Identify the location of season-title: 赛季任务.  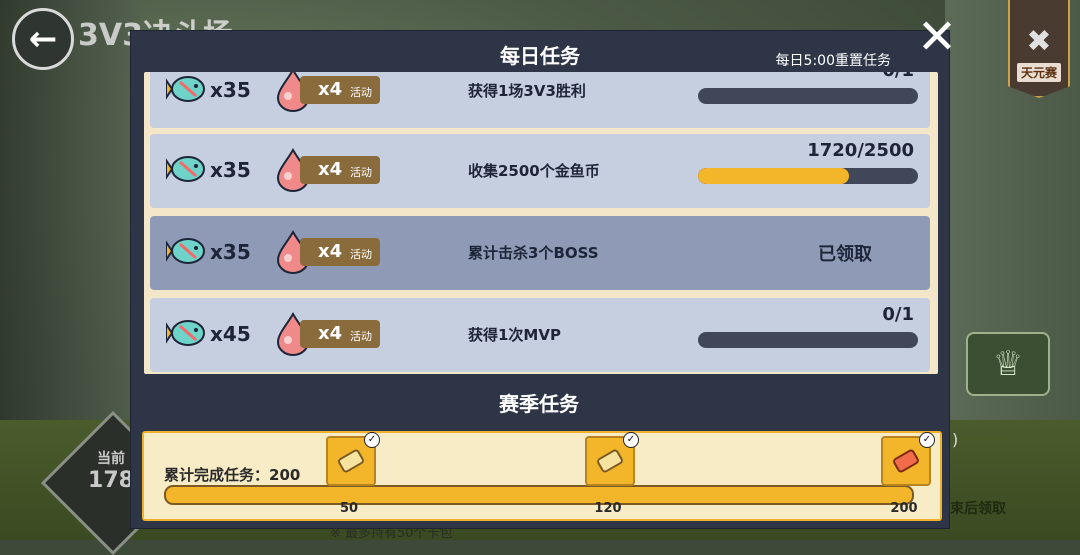
(539, 404).